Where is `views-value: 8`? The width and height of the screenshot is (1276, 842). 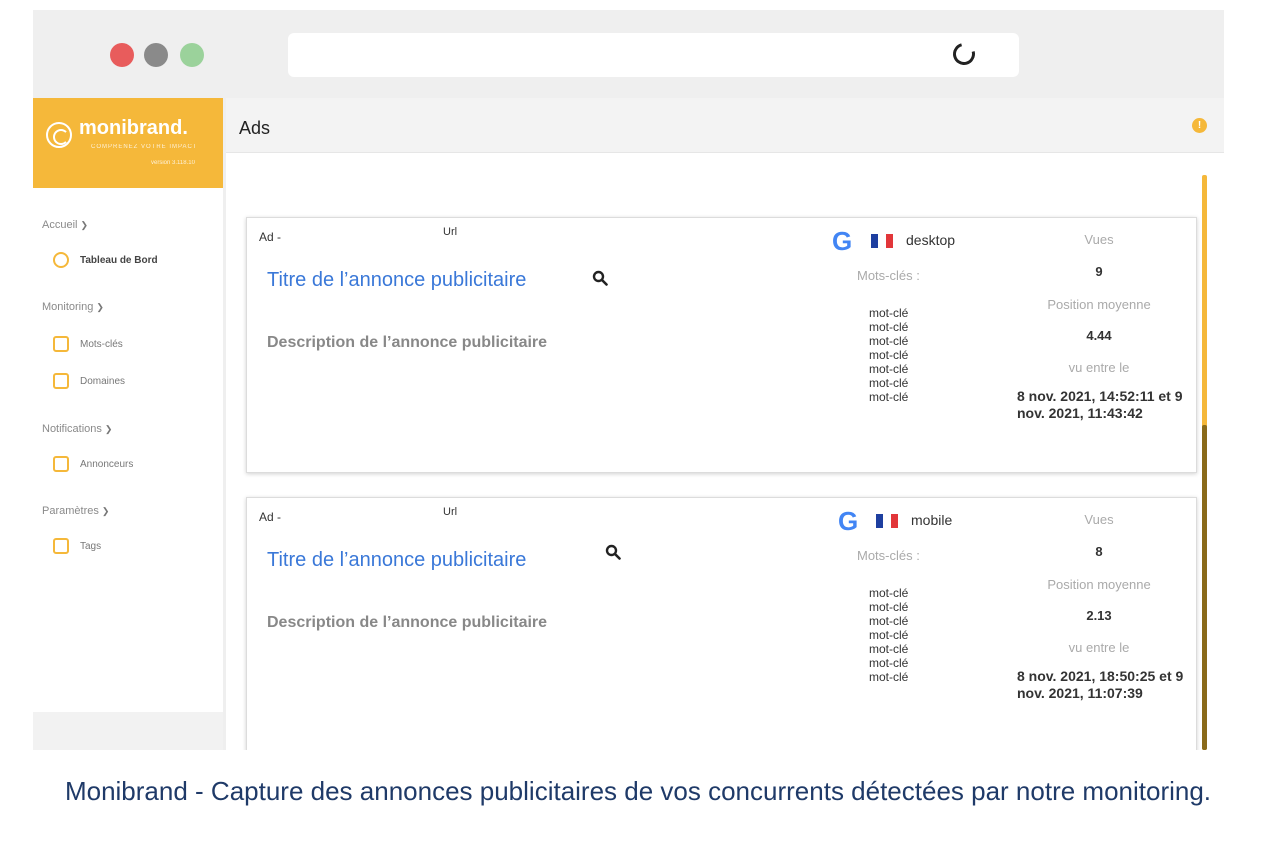
views-value: 8 is located at coordinates (1099, 551).